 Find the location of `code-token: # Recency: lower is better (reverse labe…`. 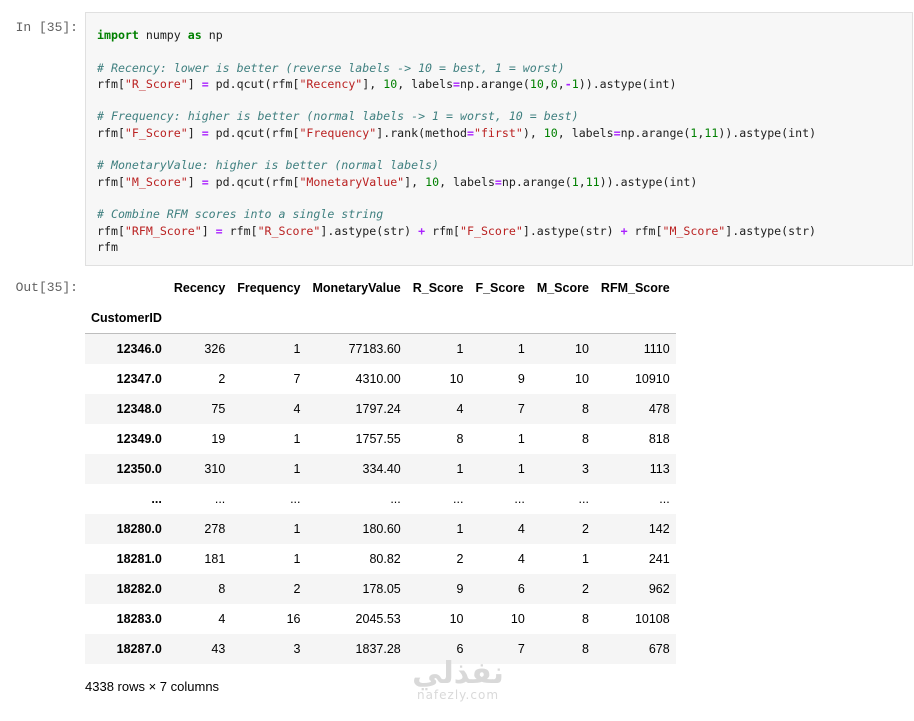

code-token: # Recency: lower is better (reverse labe… is located at coordinates (331, 67).